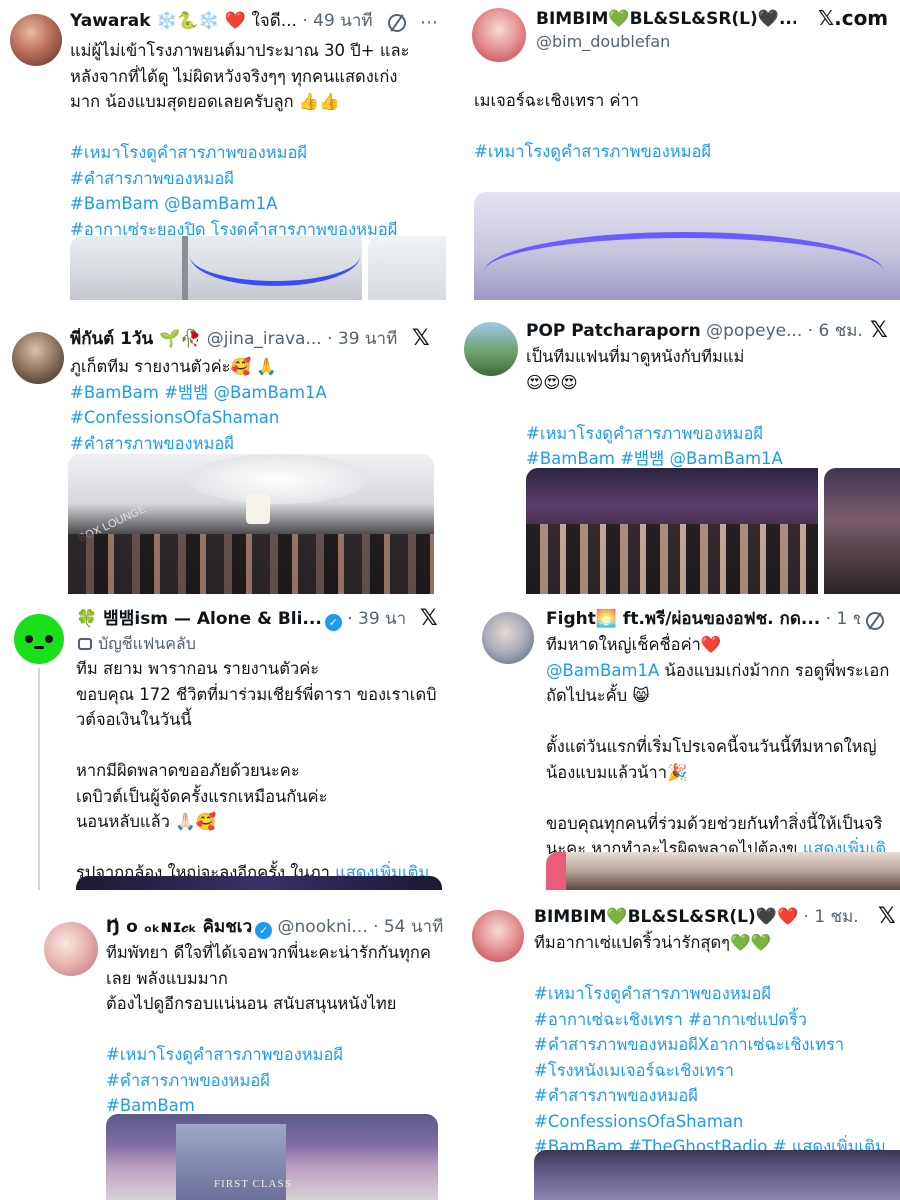  What do you see at coordinates (258, 393) in the screenshot?
I see `hashtag: #BamBam #뱀뱀 @BamBam1A` at bounding box center [258, 393].